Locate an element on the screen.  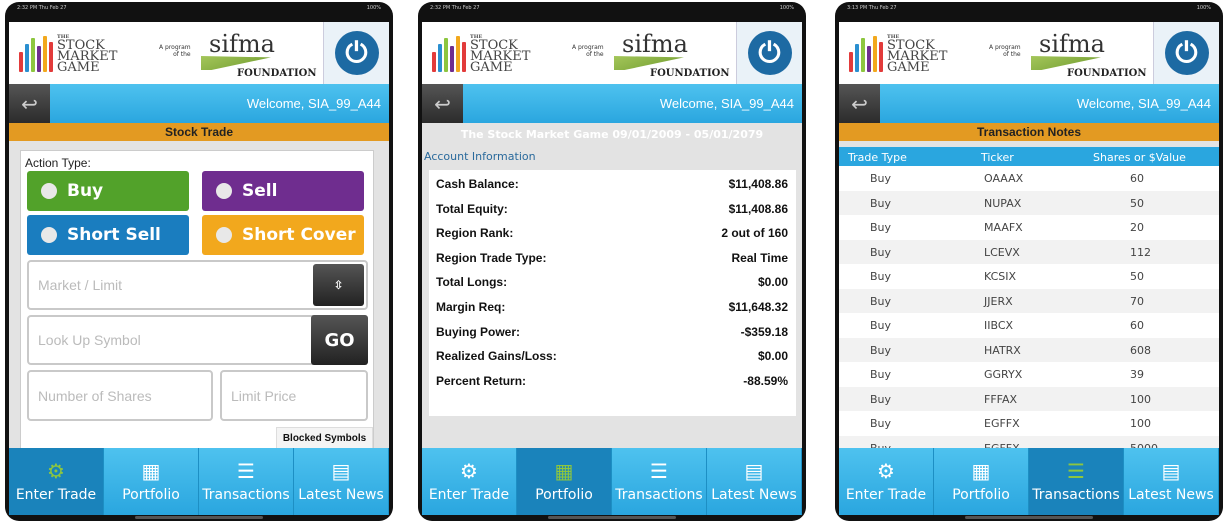
transaction-row: Buy HATRX 608 is located at coordinates (1029, 349).